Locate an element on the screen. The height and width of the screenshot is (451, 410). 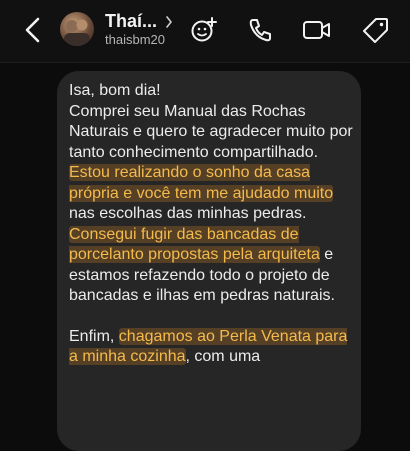
message-text-span: nas escolhas das minhas pedras. is located at coordinates (188, 213).